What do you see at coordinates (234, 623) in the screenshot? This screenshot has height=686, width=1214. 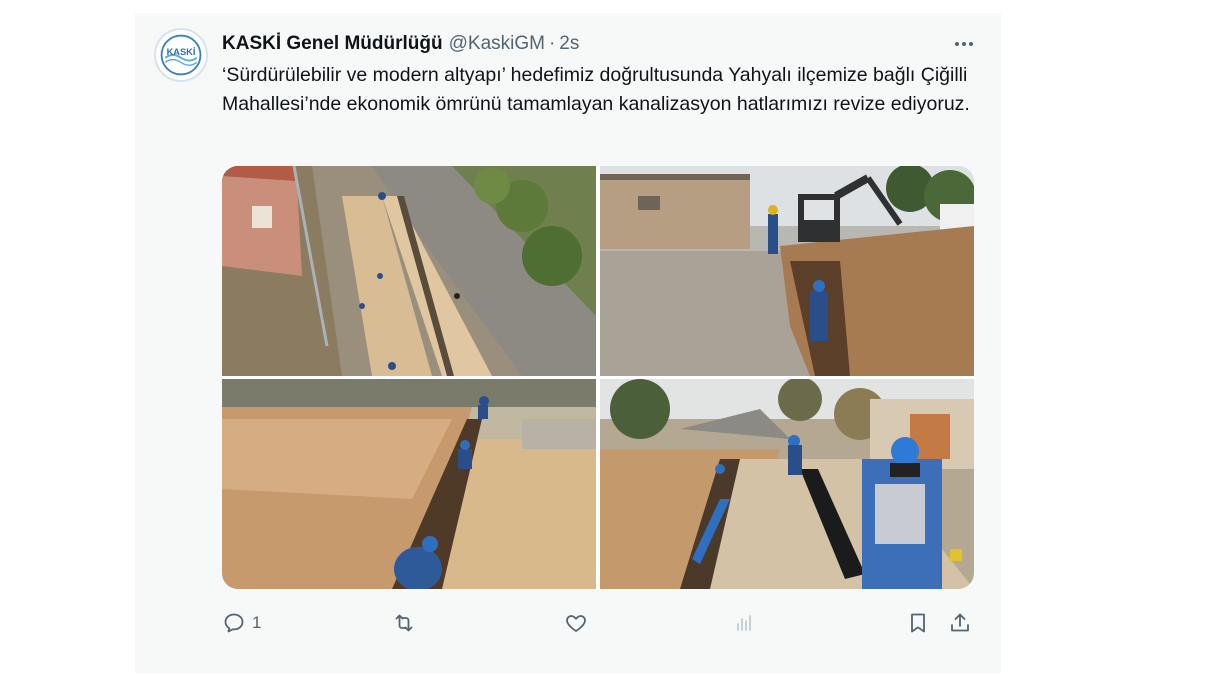 I see `reply-icon` at bounding box center [234, 623].